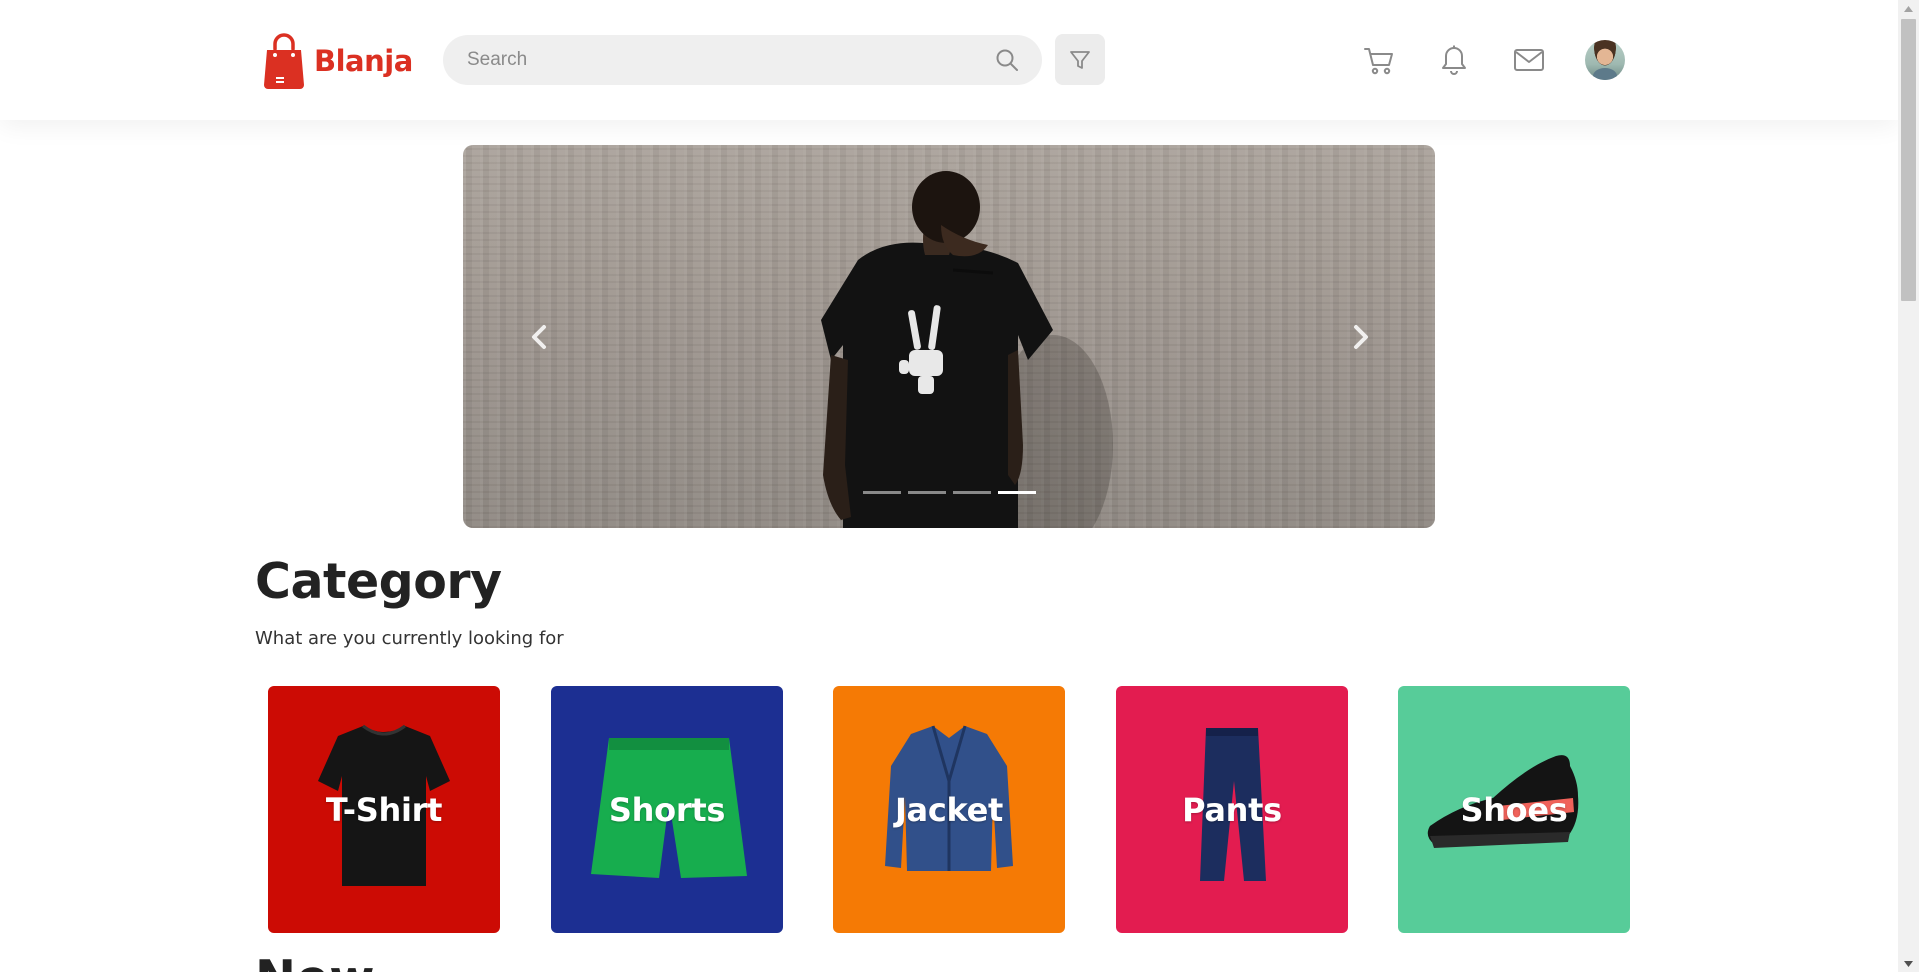  I want to click on shopping-bag-icon, so click(284, 61).